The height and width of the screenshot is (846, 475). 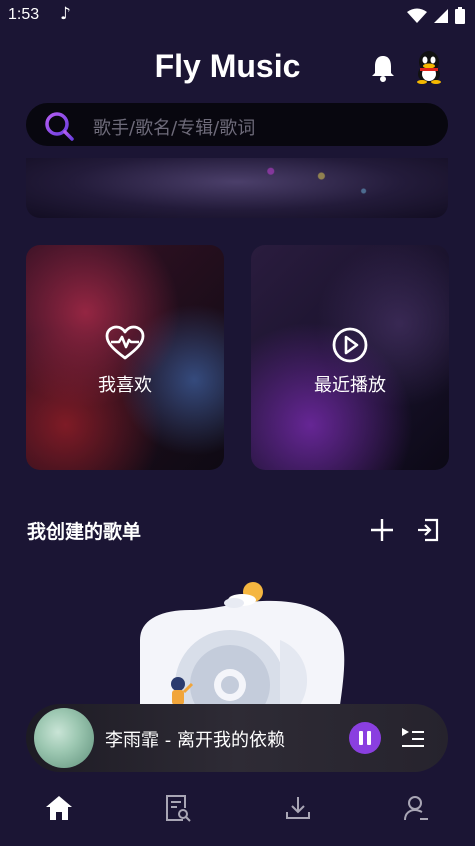 I want to click on recent-played-card: 最近播放, so click(x=350, y=357).